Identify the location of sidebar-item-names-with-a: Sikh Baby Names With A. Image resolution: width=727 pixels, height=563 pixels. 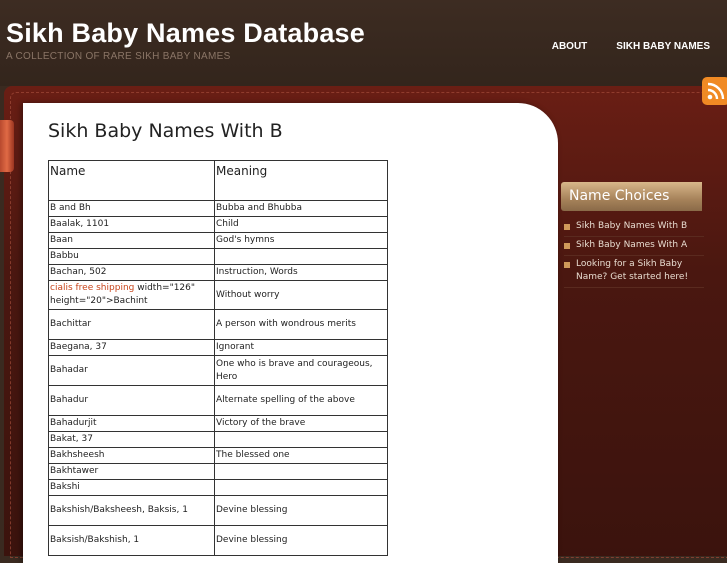
(634, 246).